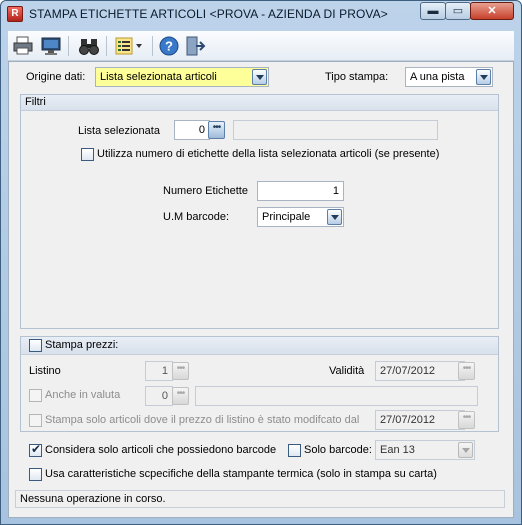  I want to click on help-icon: ?, so click(169, 46).